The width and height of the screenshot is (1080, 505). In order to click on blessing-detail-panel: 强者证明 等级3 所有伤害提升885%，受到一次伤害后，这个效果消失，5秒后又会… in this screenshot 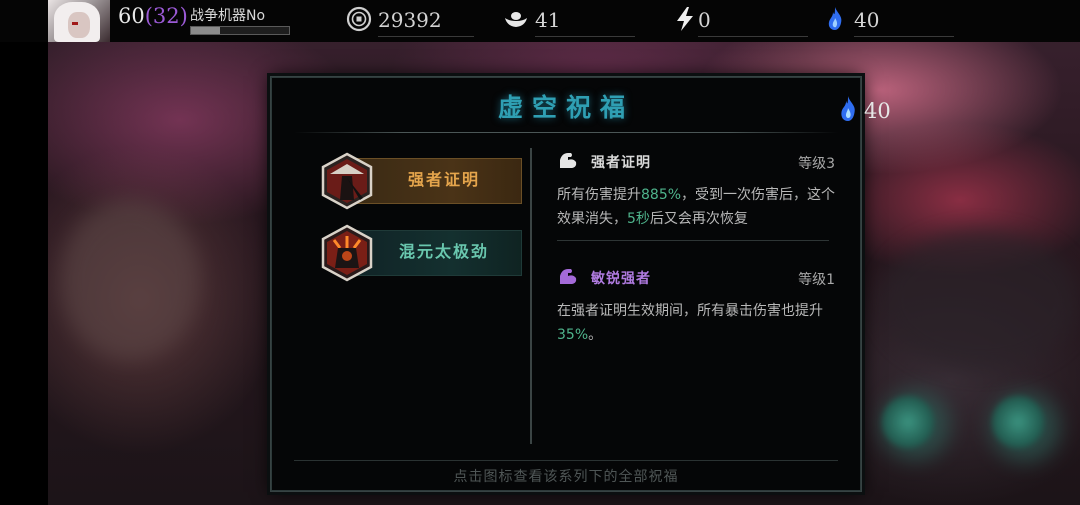, I will do `click(697, 250)`.